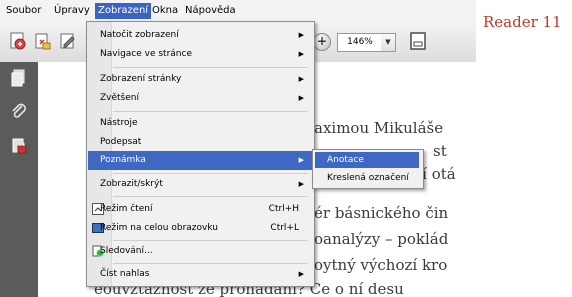  What do you see at coordinates (238, 11) in the screenshot?
I see `menu-bar: Soubor Úpravy Zobrazení Okna Nápověda` at bounding box center [238, 11].